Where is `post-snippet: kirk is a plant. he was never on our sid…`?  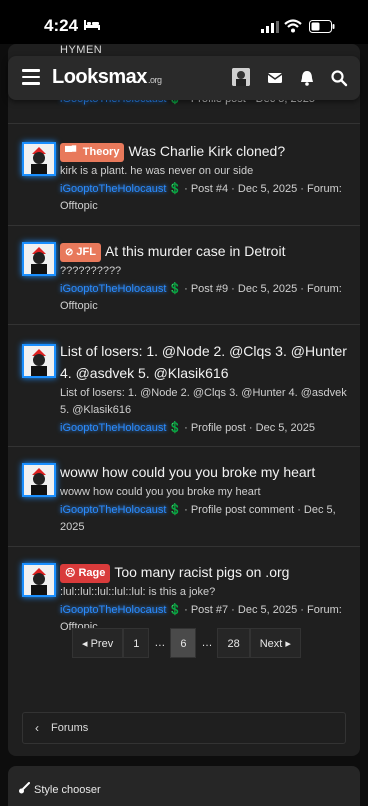
post-snippet: kirk is a plant. he was never on our sid… is located at coordinates (157, 171).